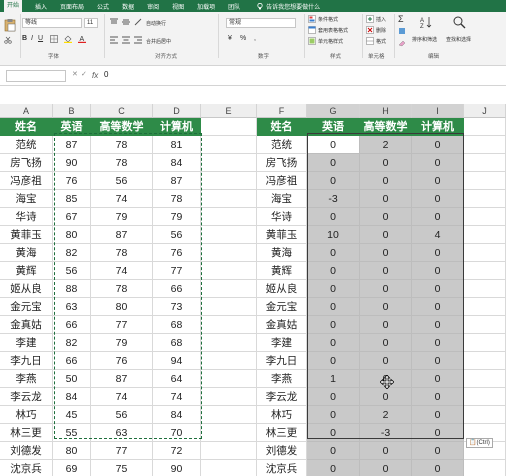 This screenshot has height=476, width=506. Describe the element at coordinates (114, 40) in the screenshot. I see `align-left-icon` at that location.